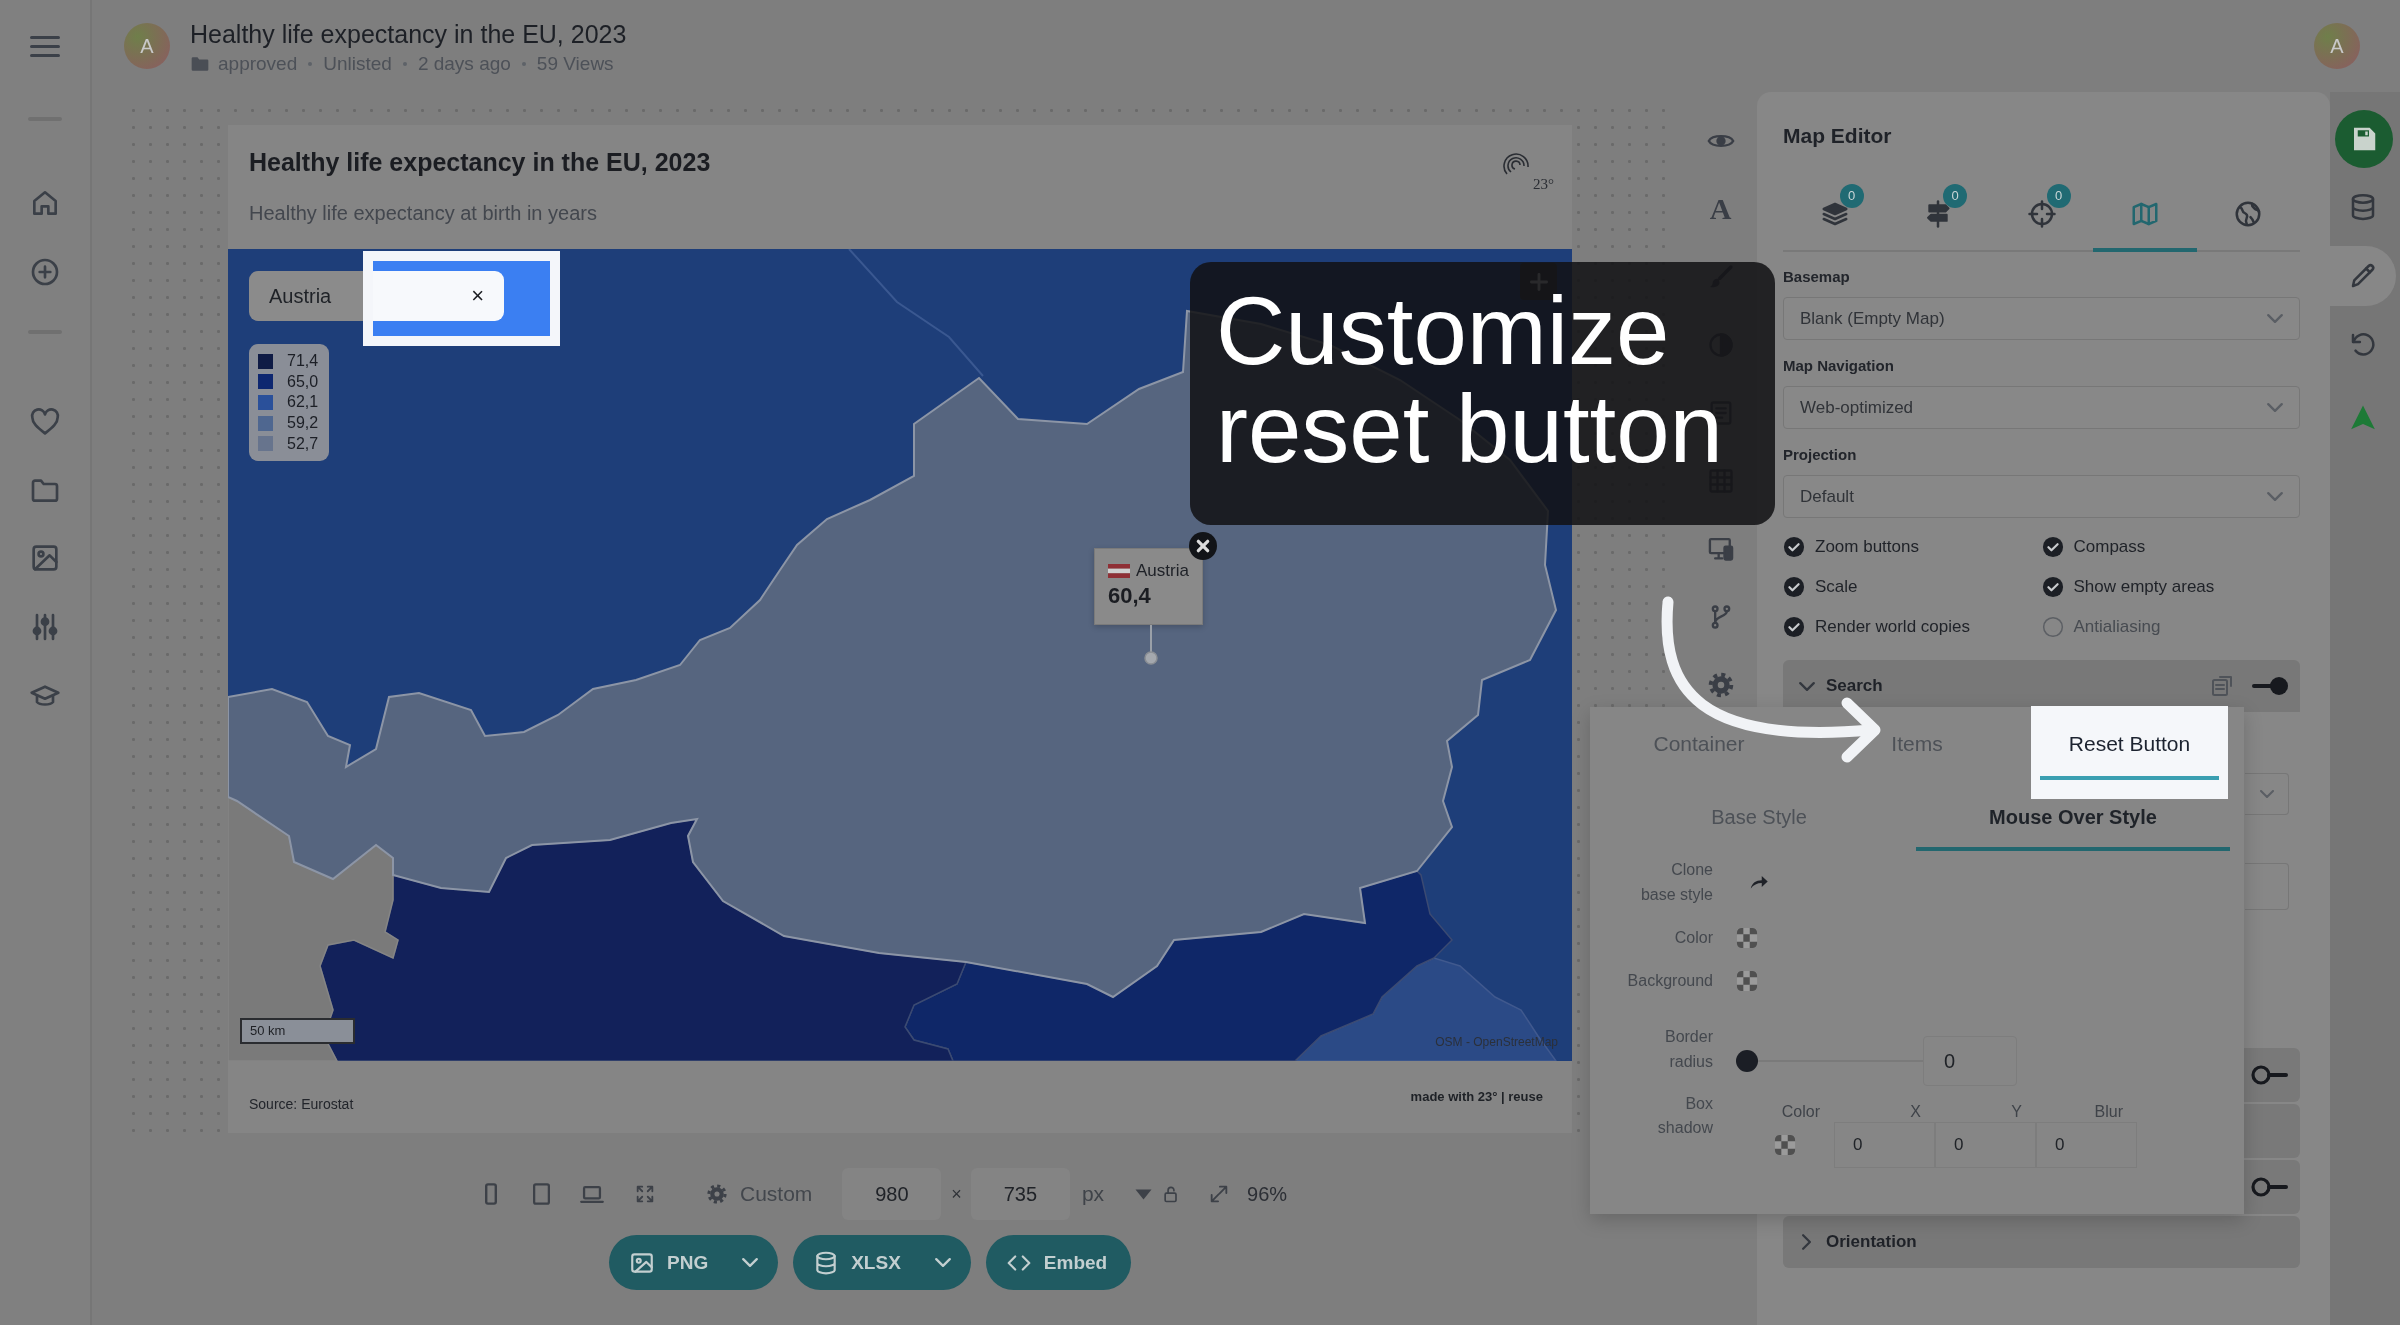  What do you see at coordinates (1144, 1194) in the screenshot?
I see `caret-down-icon` at bounding box center [1144, 1194].